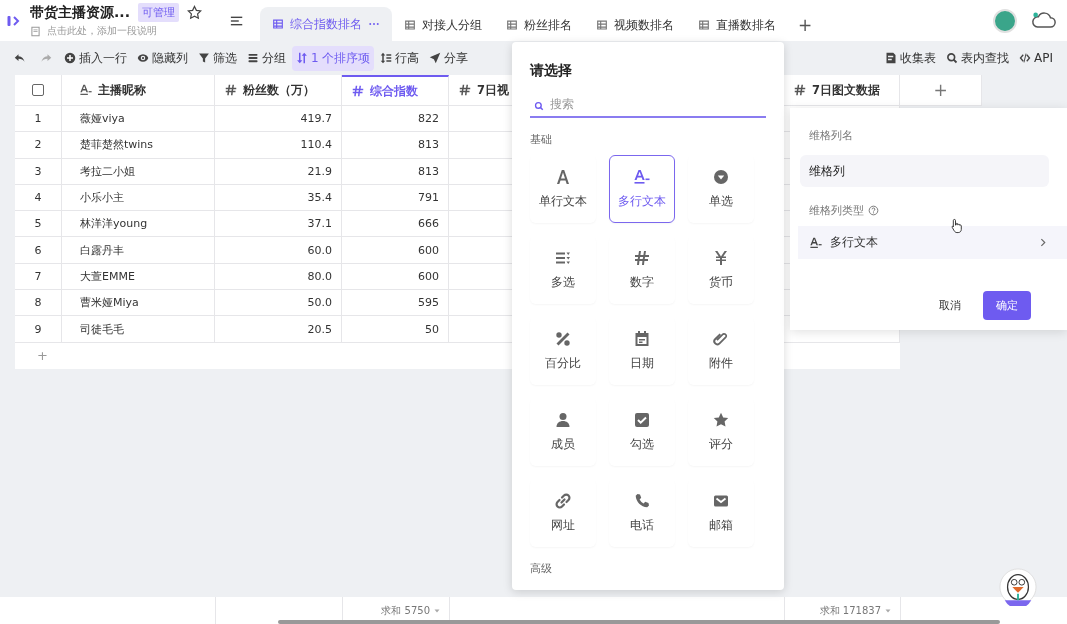 The image size is (1067, 624). Describe the element at coordinates (563, 500) in the screenshot. I see `link-icon` at that location.